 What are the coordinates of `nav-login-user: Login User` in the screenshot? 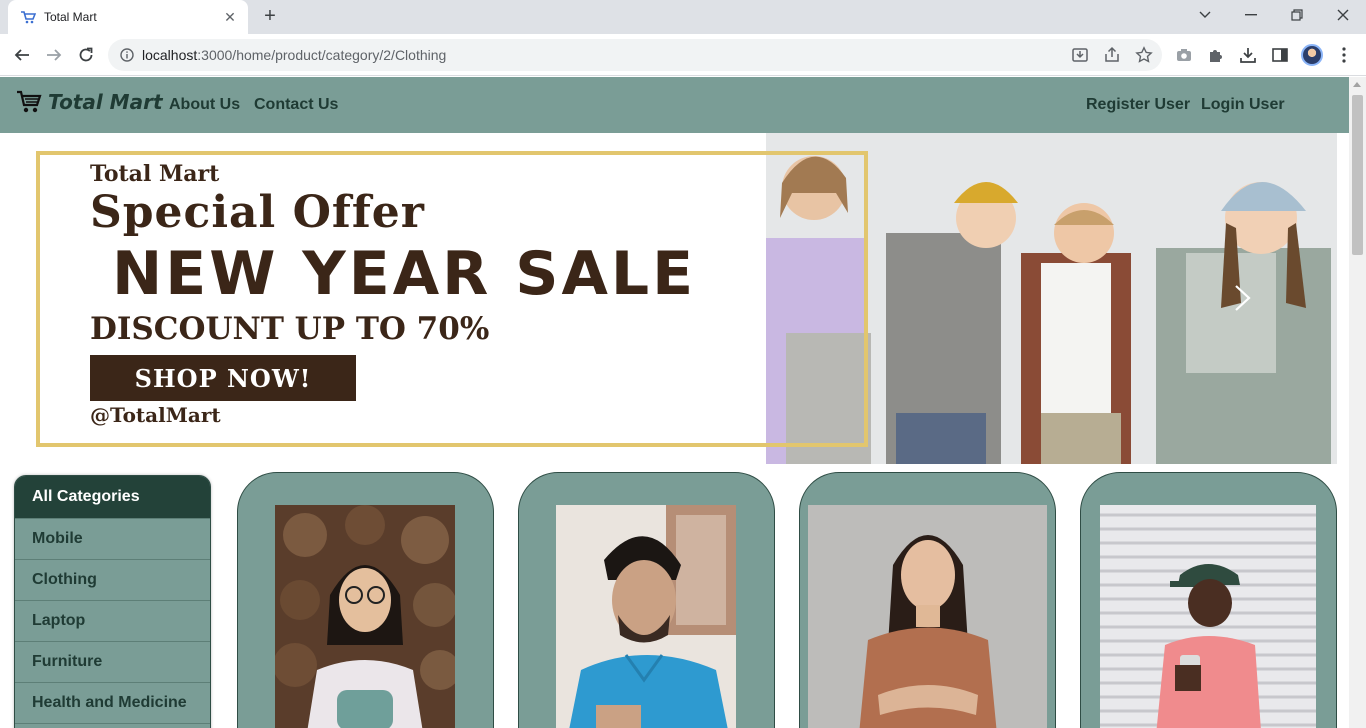 It's located at (1243, 105).